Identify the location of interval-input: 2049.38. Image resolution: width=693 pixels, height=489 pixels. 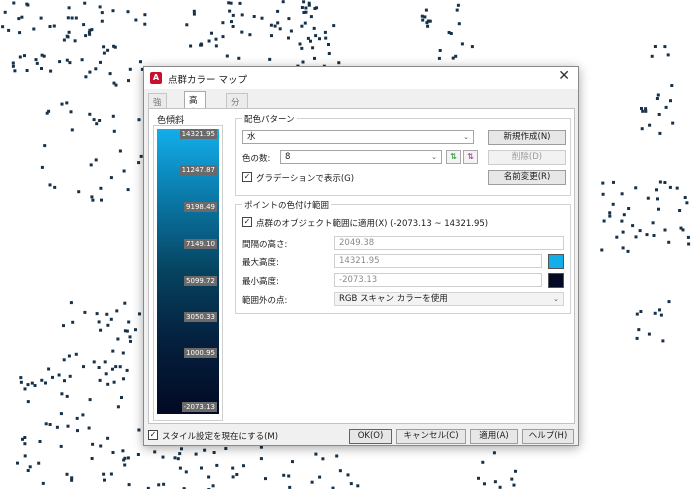
(449, 243).